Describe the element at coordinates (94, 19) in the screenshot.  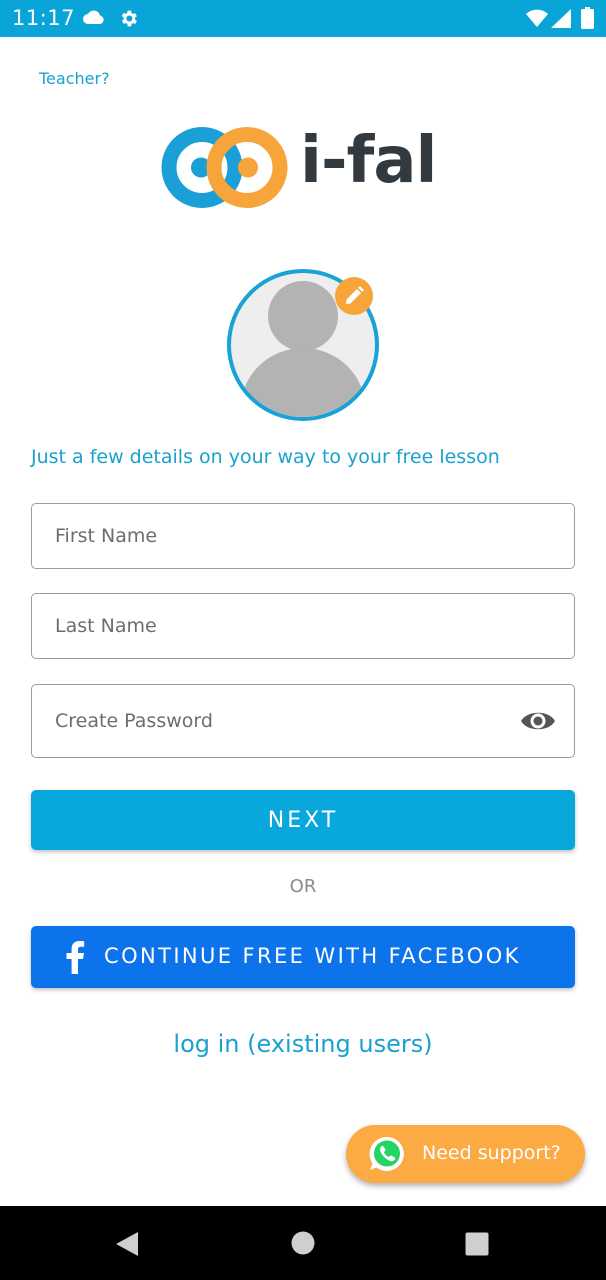
I see `cloud-icon` at that location.